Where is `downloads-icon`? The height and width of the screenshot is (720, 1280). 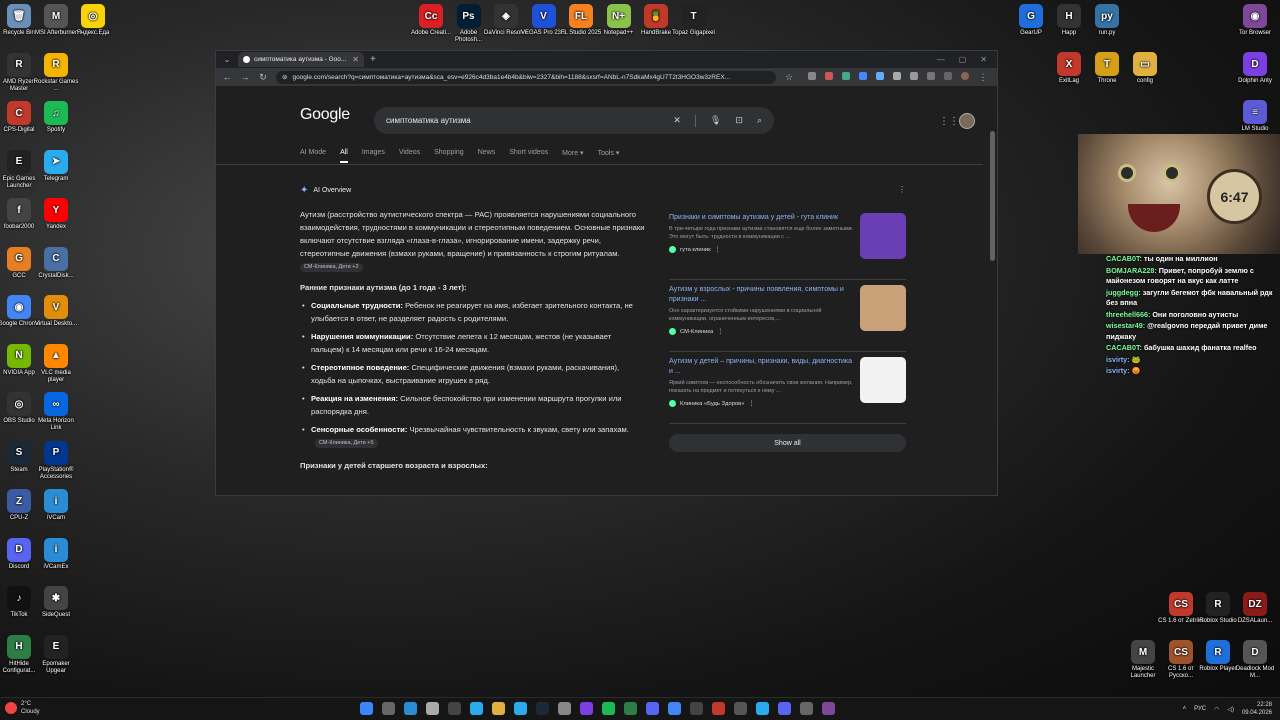
downloads-icon is located at coordinates (931, 75).